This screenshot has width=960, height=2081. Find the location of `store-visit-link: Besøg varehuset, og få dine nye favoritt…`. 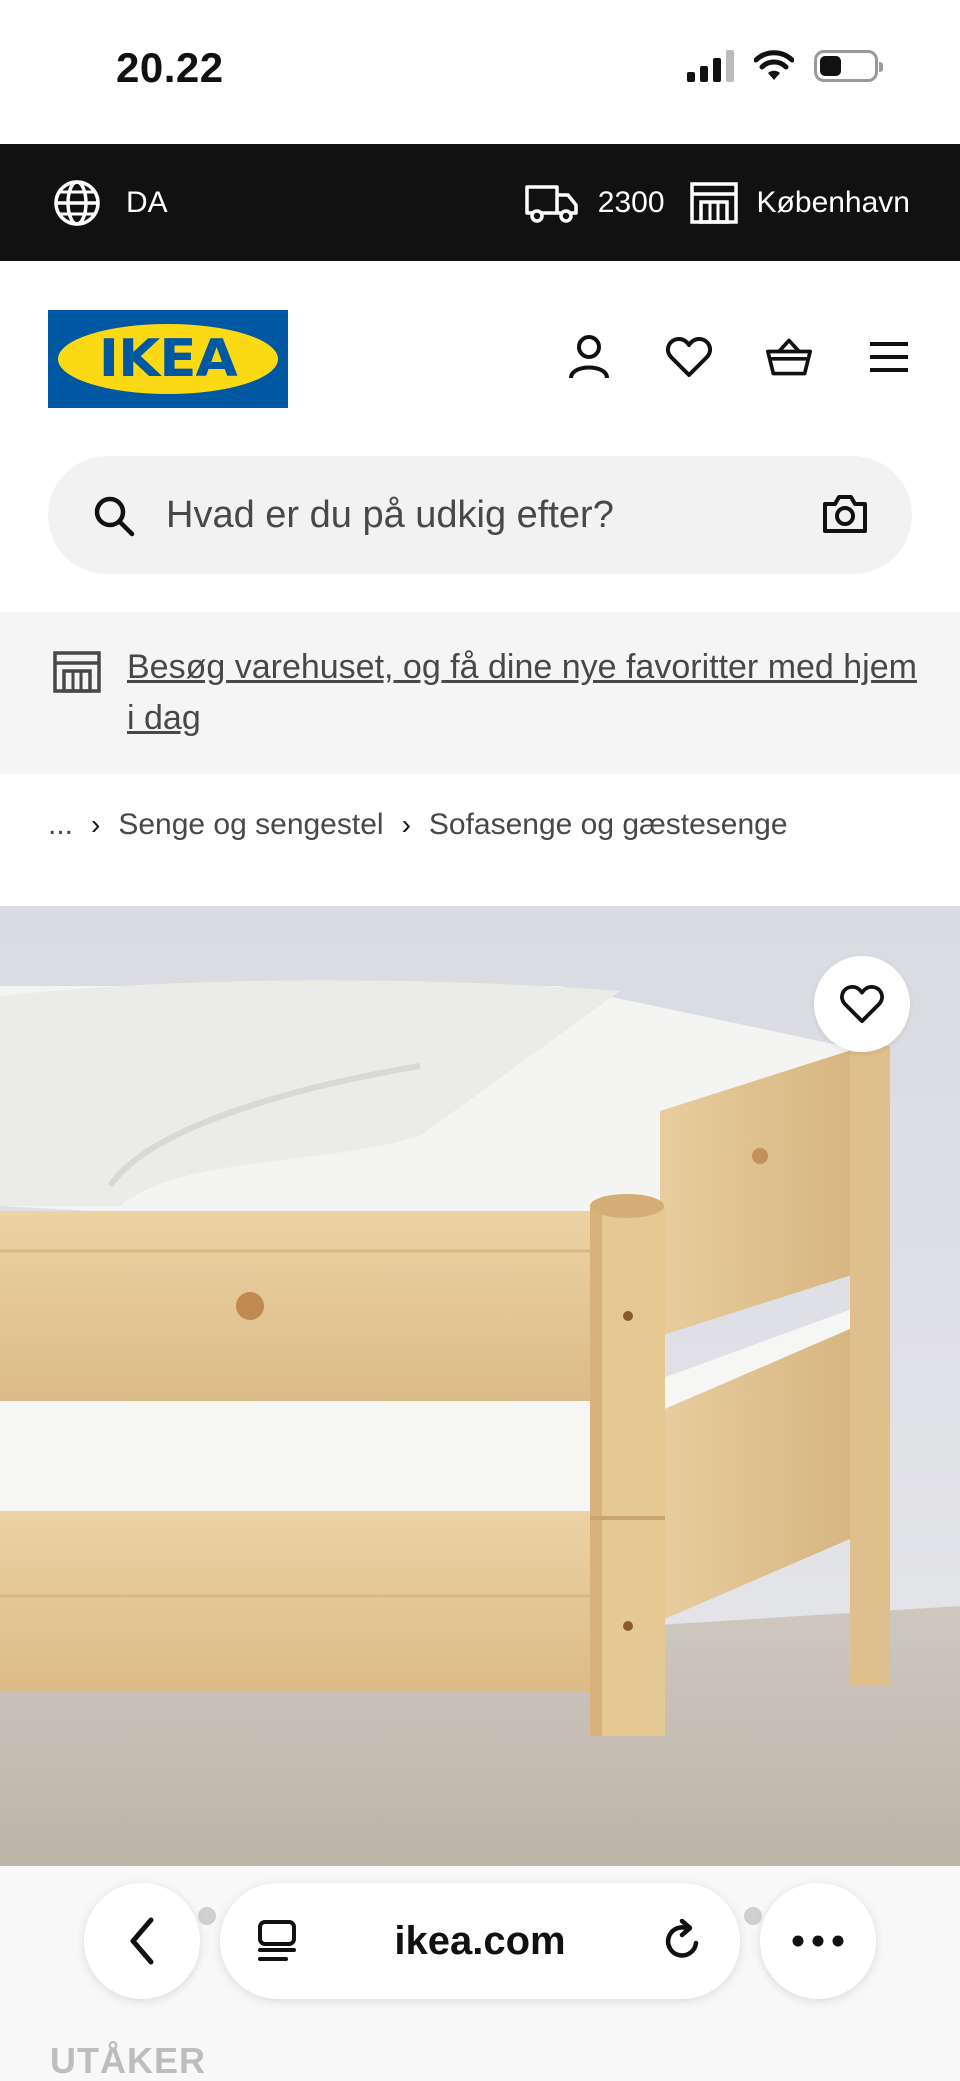

store-visit-link: Besøg varehuset, og få dine nye favoritt… is located at coordinates (527, 693).